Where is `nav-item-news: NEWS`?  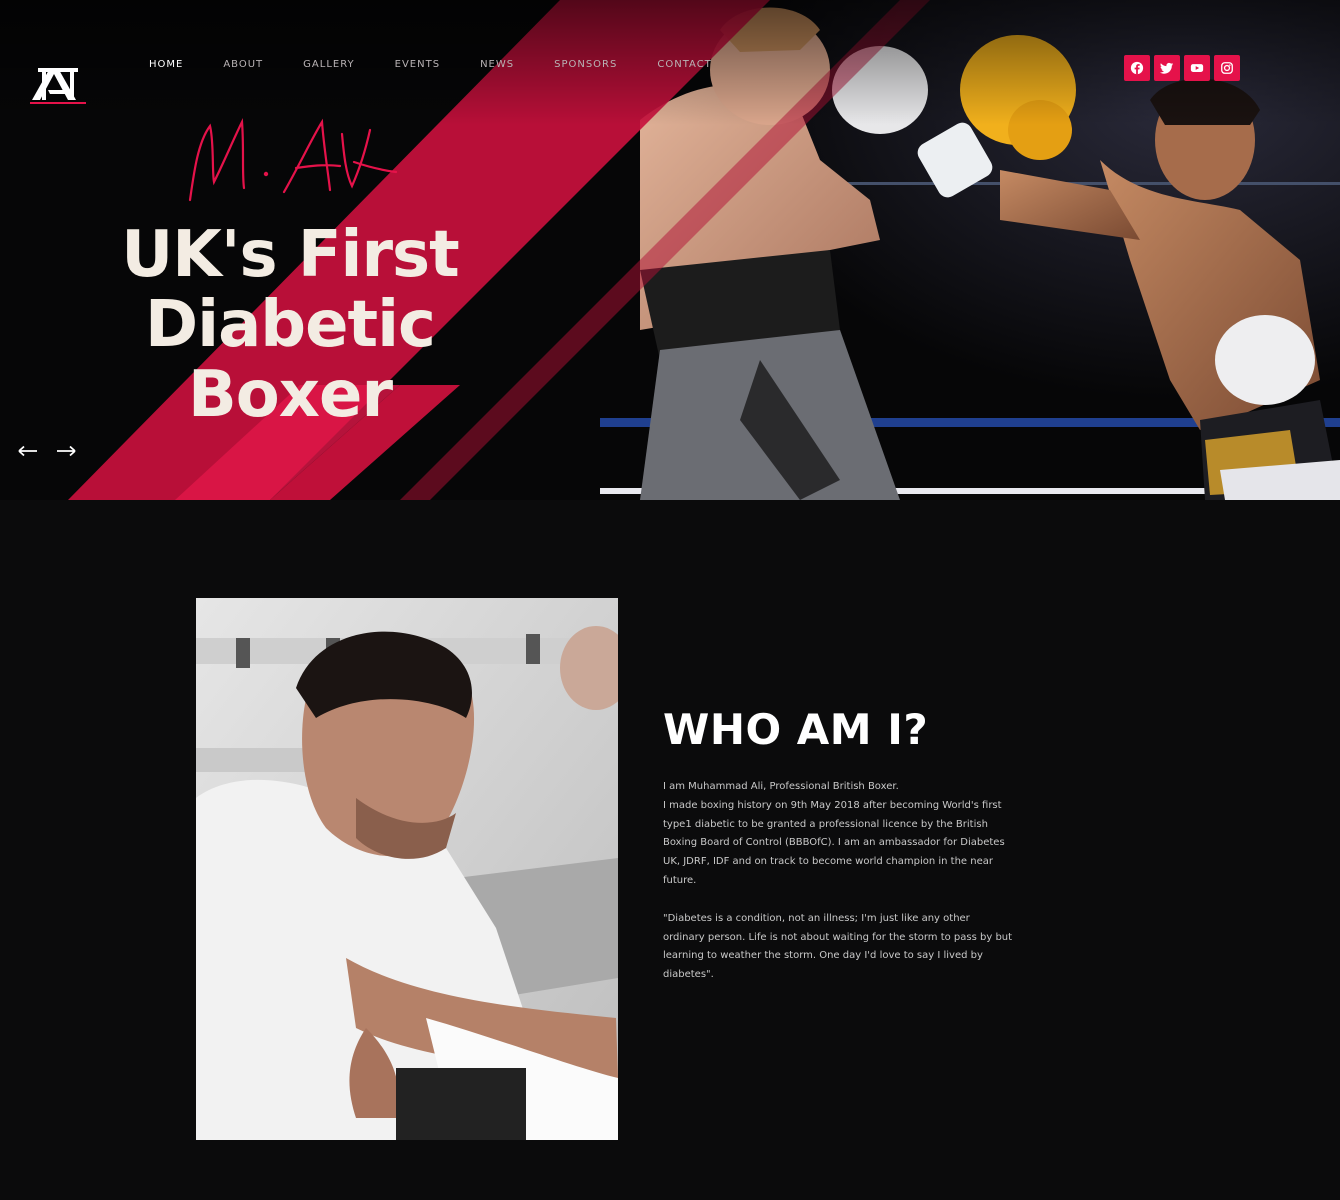
nav-item-news: NEWS is located at coordinates (497, 65).